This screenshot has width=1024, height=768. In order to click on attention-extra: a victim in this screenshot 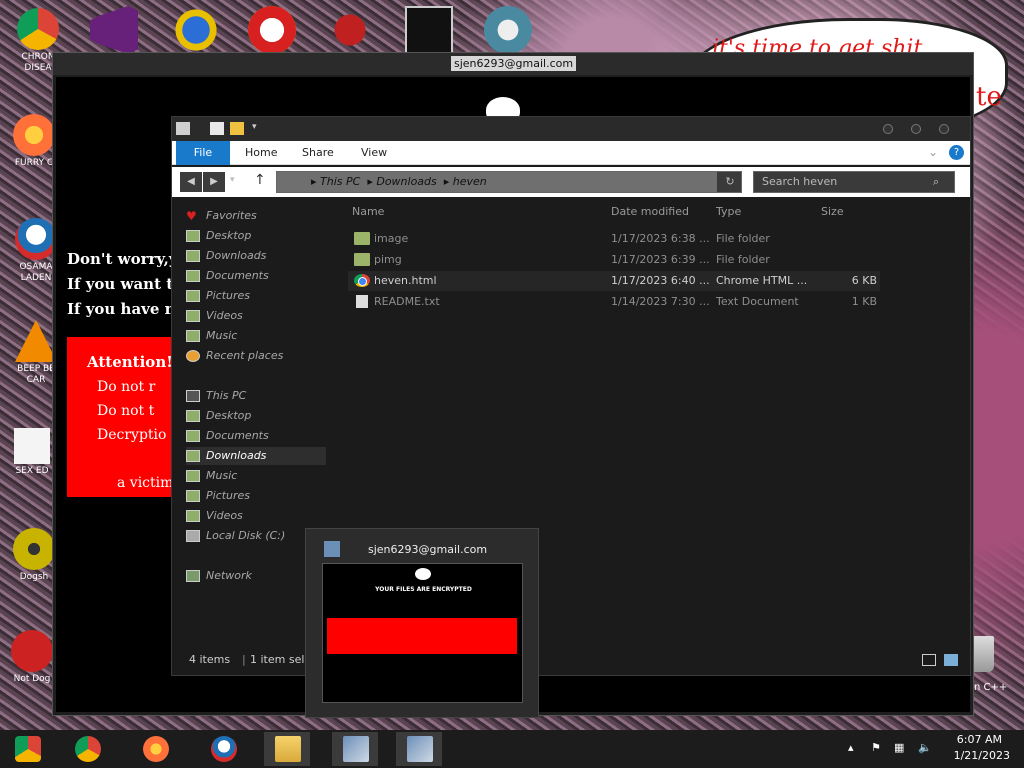, I will do `click(145, 483)`.